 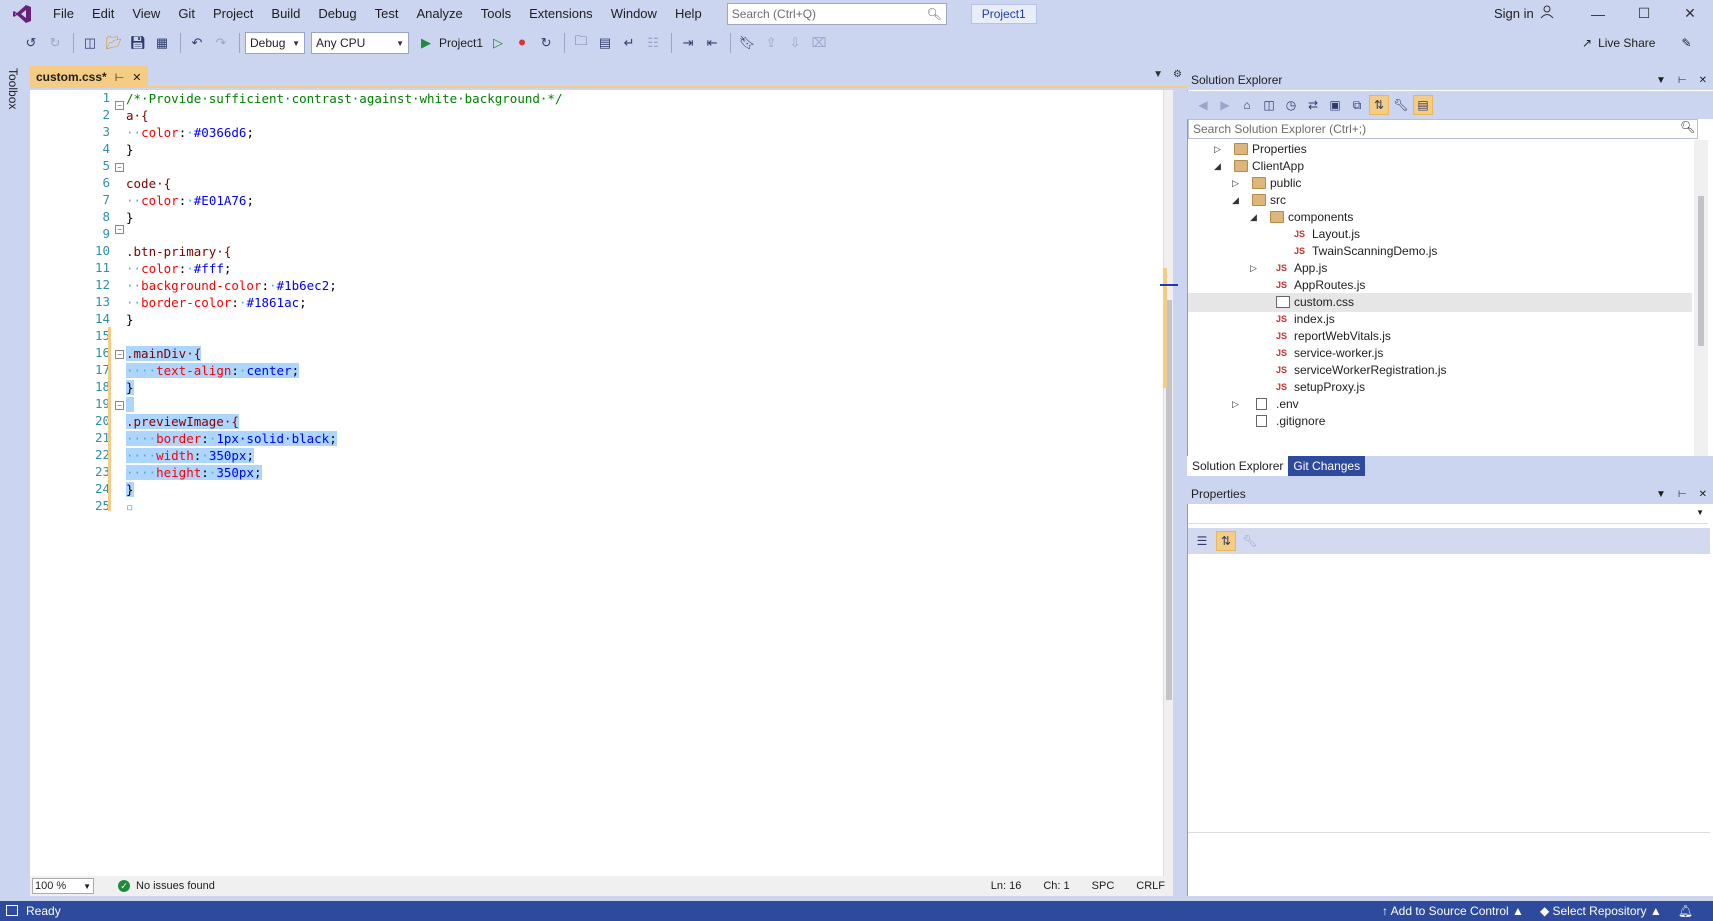 What do you see at coordinates (1335, 105) in the screenshot?
I see `collapse-all-icon: ▣` at bounding box center [1335, 105].